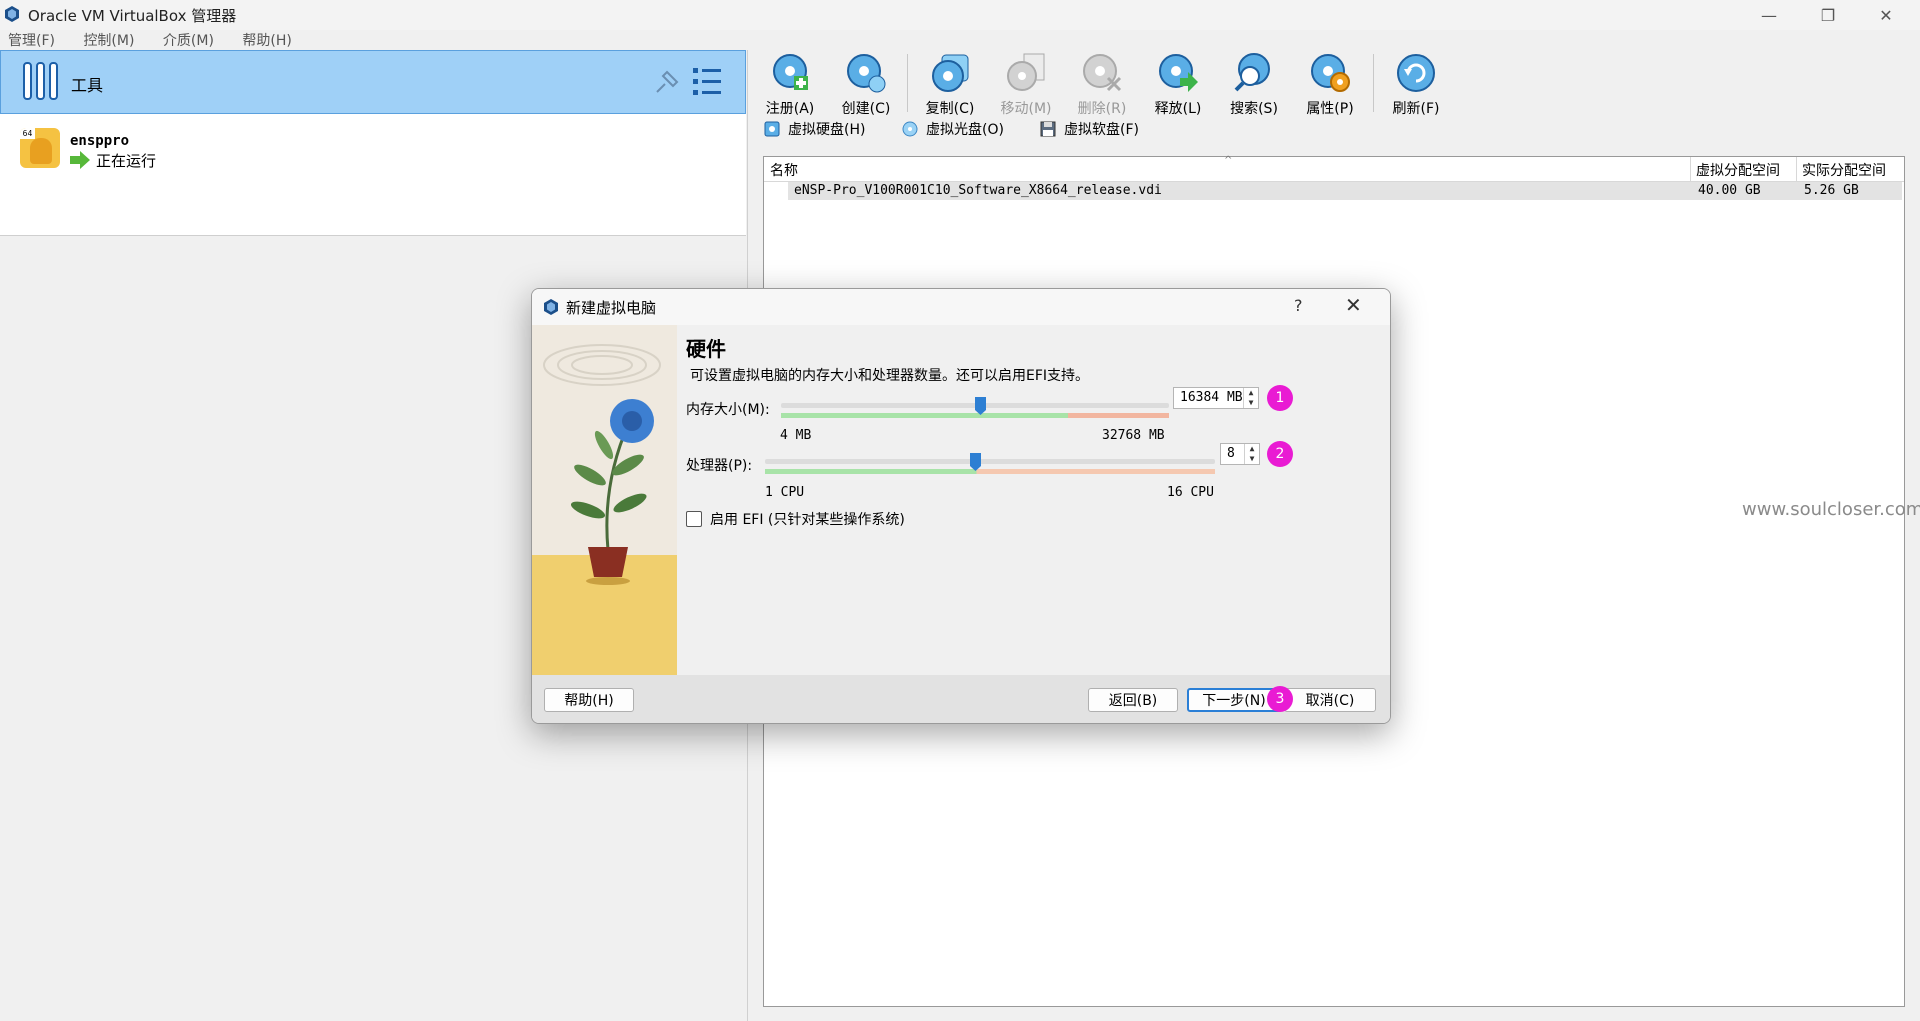 The height and width of the screenshot is (1021, 1920). What do you see at coordinates (961, 699) in the screenshot?
I see `dialog-footer: 帮助(H) 返回(B) 下一步(N) 取消(C) 3` at bounding box center [961, 699].